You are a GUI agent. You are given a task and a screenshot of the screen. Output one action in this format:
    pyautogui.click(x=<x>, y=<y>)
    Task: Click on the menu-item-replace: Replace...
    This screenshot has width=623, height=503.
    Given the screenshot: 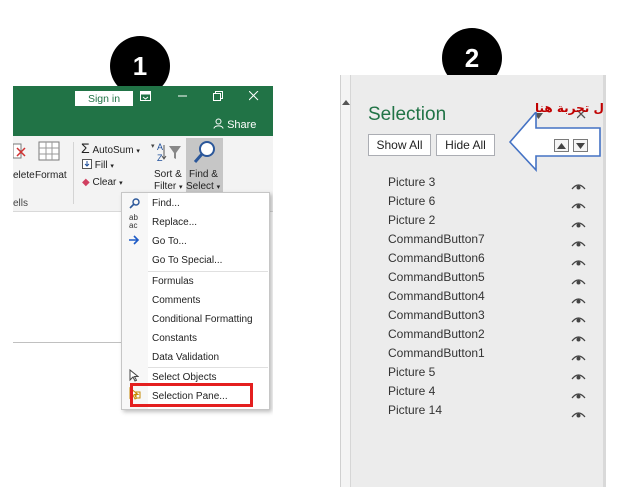 What is the action you would take?
    pyautogui.click(x=174, y=222)
    